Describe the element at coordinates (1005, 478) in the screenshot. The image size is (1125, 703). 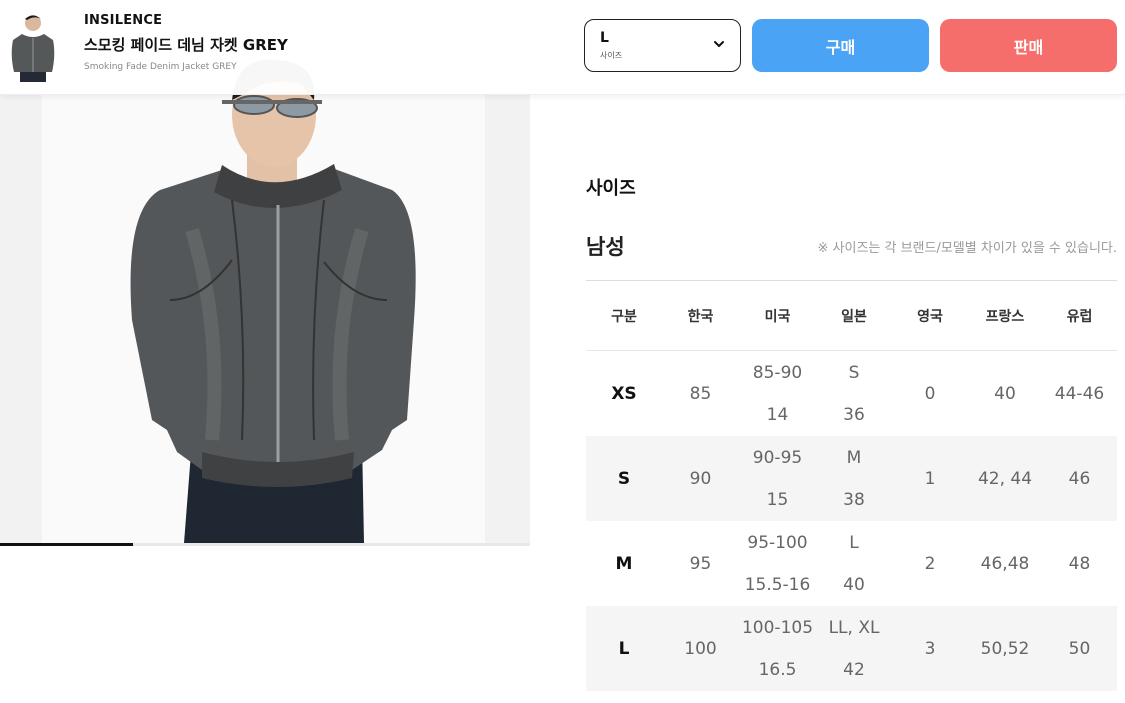
I see `france-cell: 42, 44` at that location.